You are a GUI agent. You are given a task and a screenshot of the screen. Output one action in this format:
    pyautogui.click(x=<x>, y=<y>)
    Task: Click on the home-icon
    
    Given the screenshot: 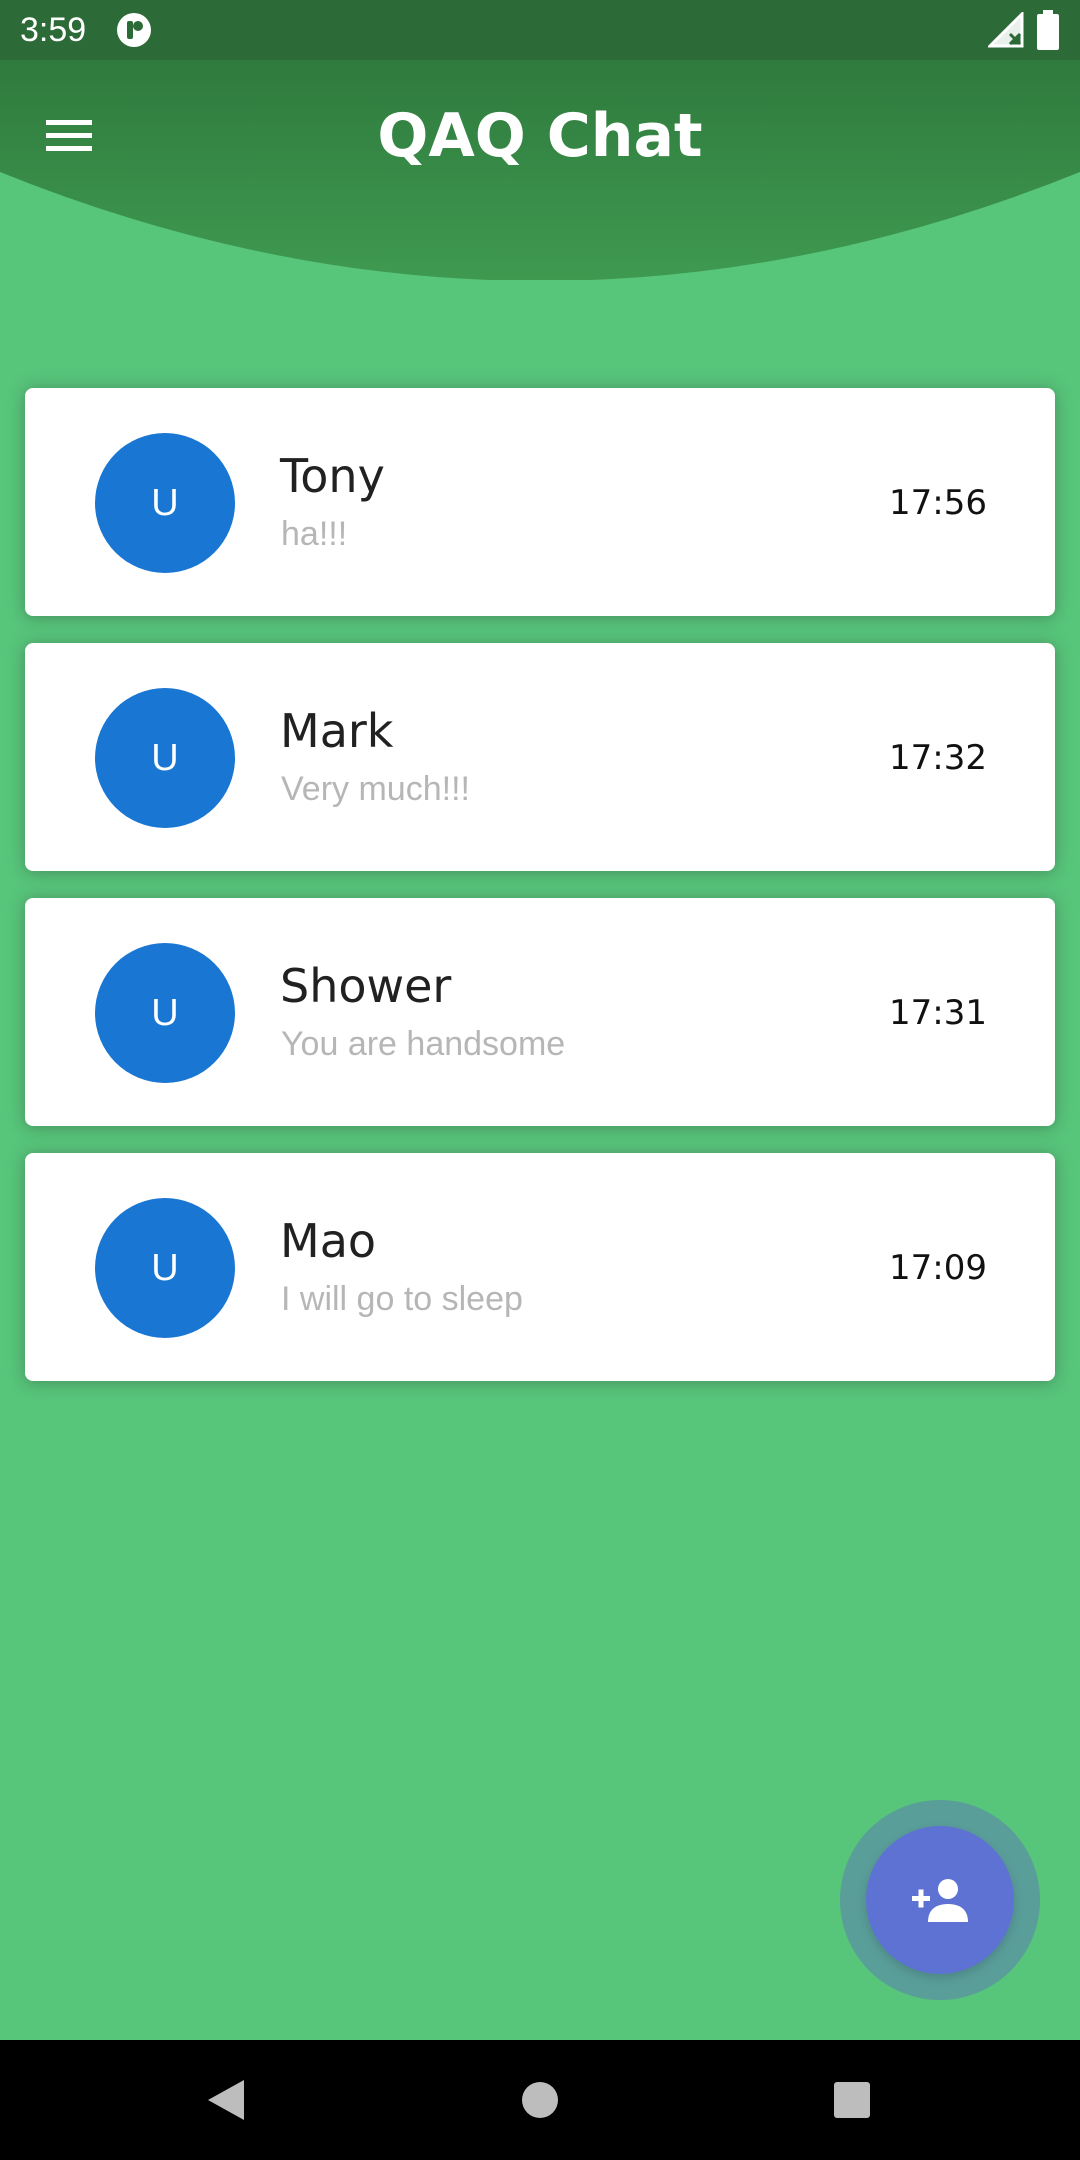 What is the action you would take?
    pyautogui.click(x=540, y=2100)
    